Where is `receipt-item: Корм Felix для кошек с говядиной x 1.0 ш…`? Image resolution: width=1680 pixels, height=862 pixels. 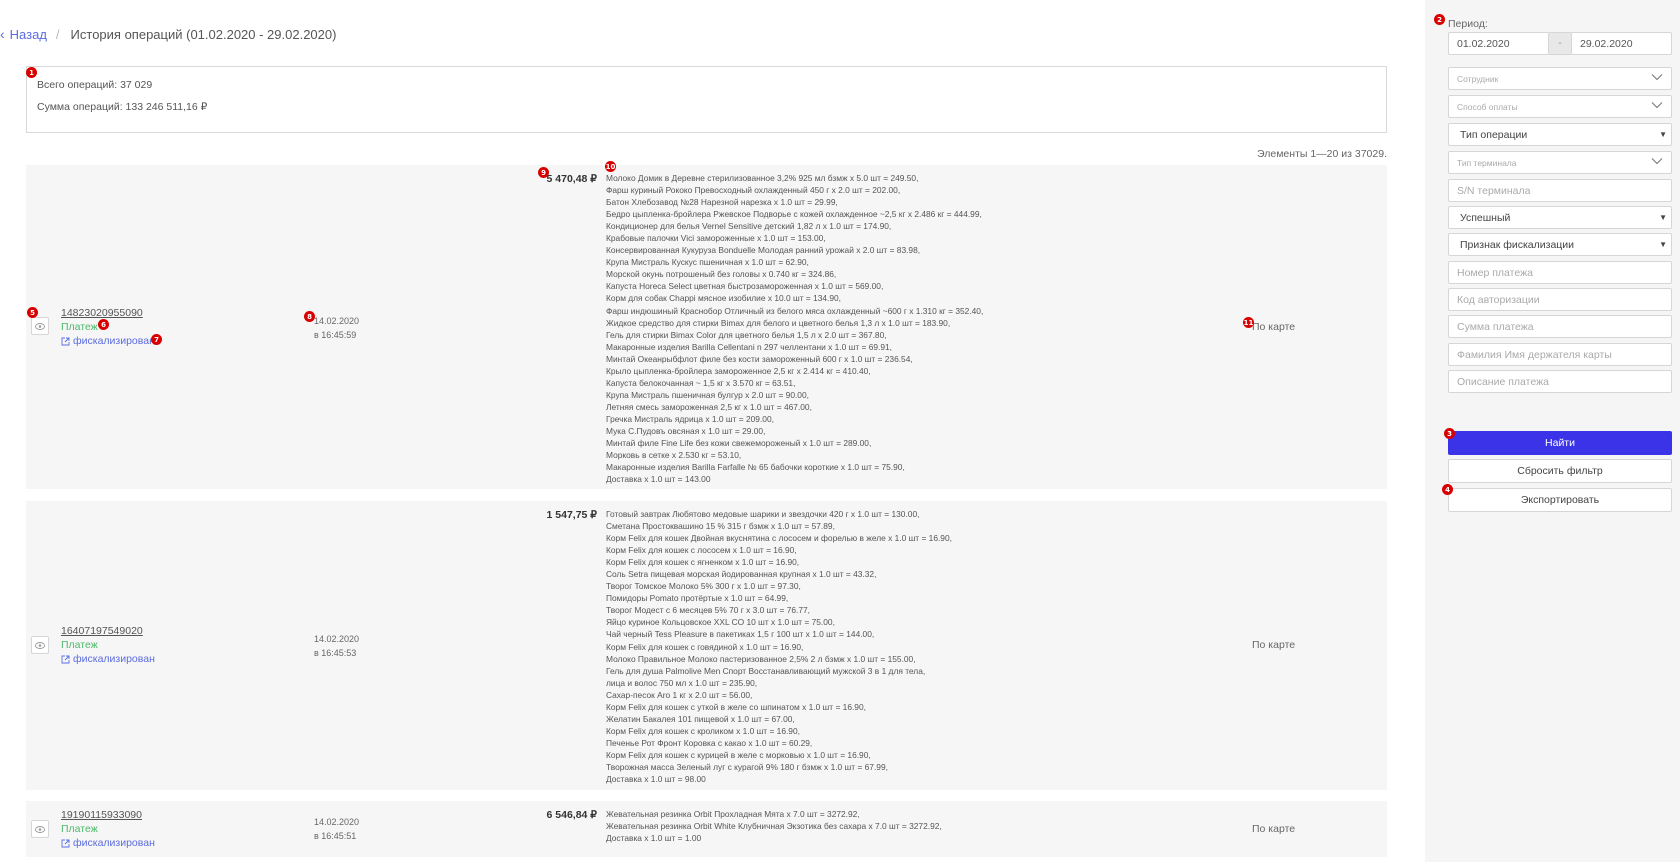 receipt-item: Корм Felix для кошек с говядиной x 1.0 ш… is located at coordinates (705, 646).